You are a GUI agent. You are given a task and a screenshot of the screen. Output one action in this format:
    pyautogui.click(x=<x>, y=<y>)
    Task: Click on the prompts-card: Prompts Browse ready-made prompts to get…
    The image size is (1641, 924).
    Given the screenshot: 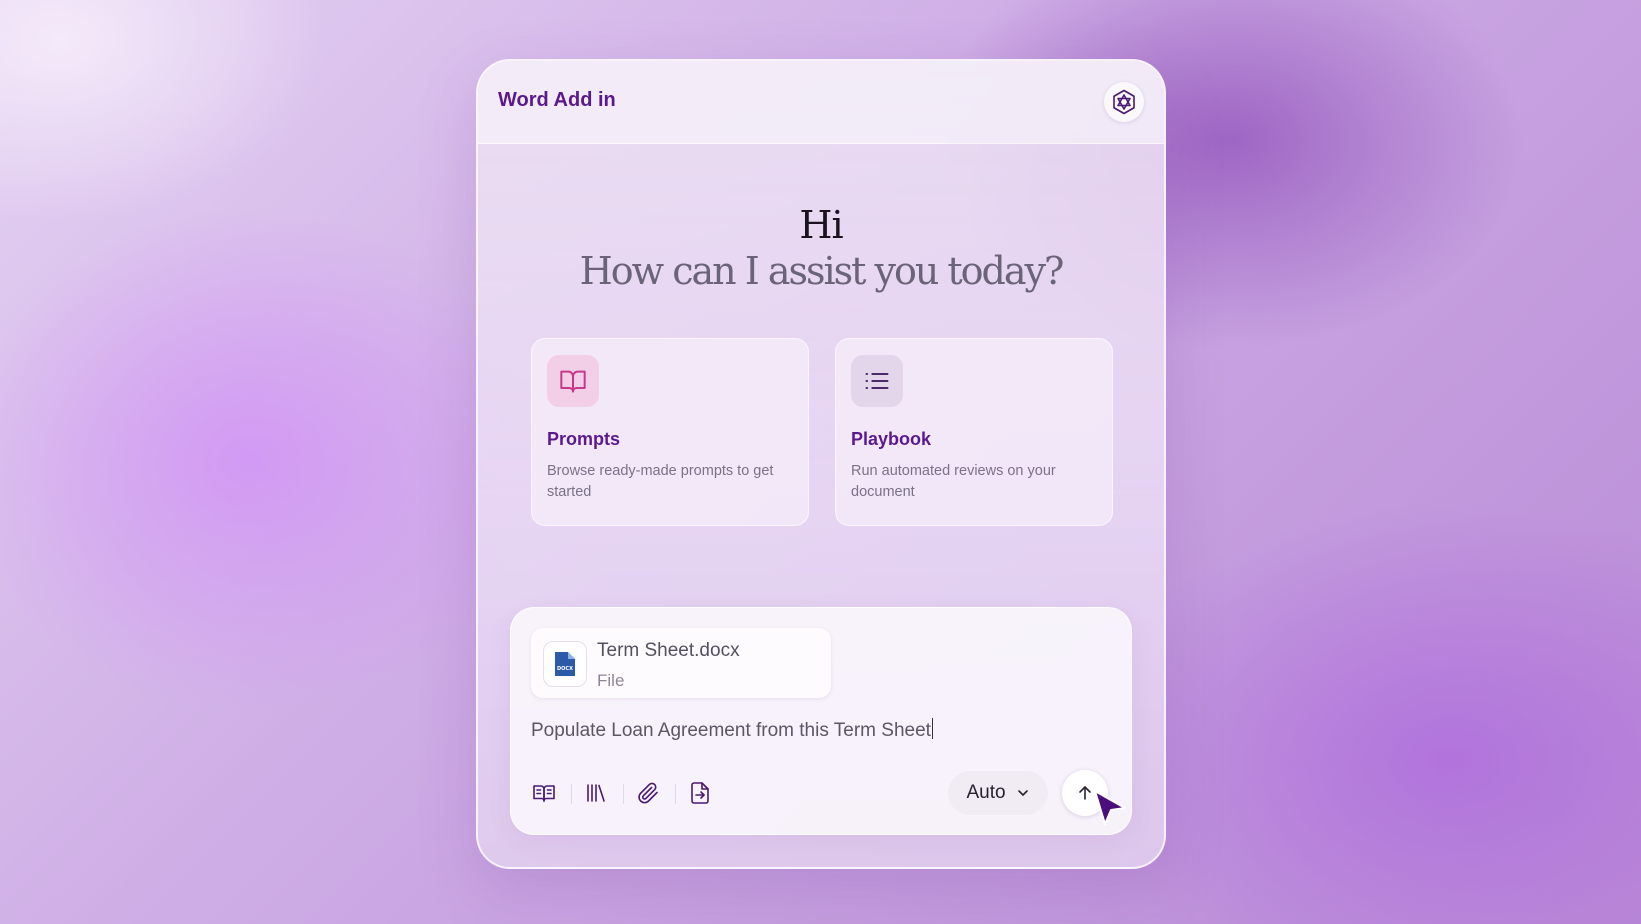 What is the action you would take?
    pyautogui.click(x=670, y=432)
    